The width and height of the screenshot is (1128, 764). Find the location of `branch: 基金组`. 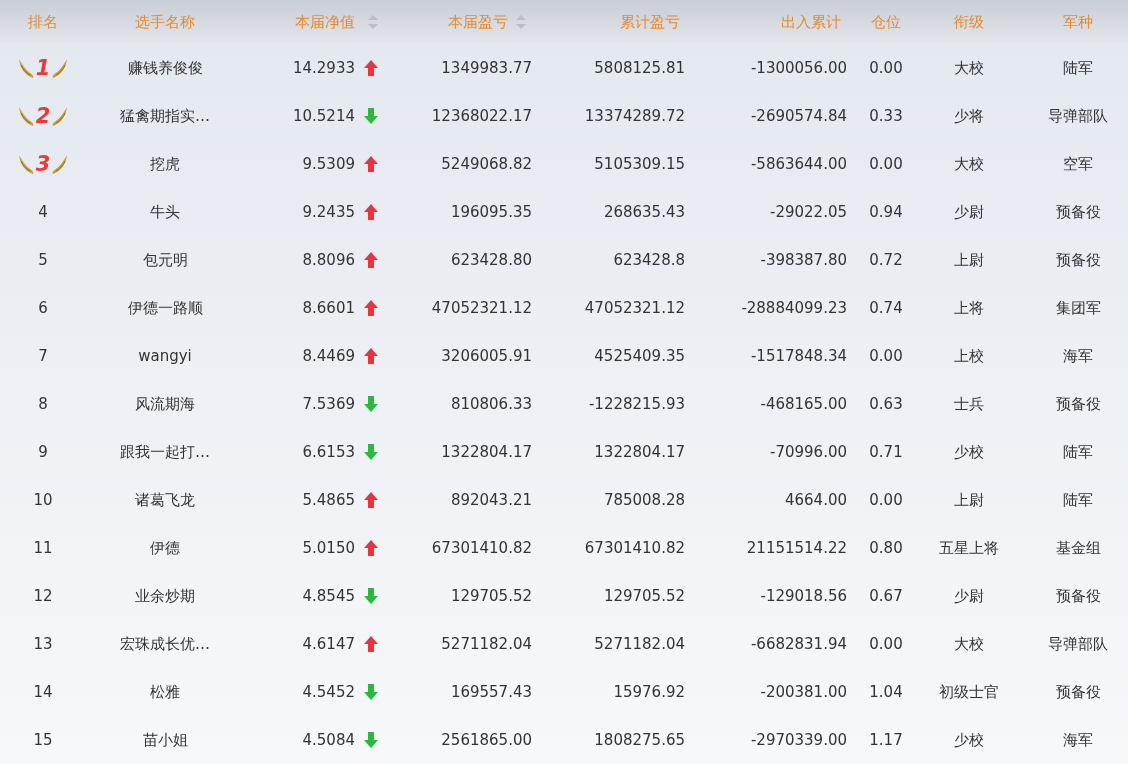

branch: 基金组 is located at coordinates (1078, 548).